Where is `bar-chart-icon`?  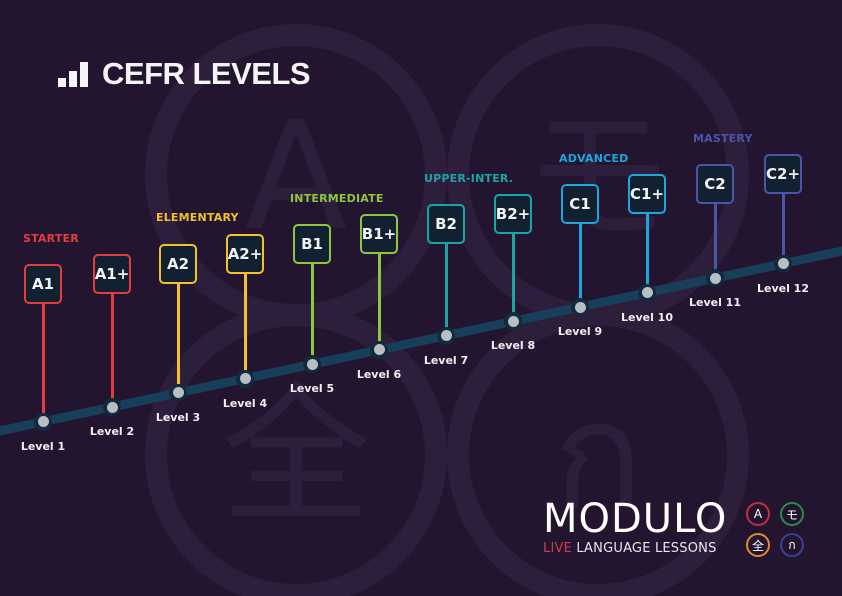
bar-chart-icon is located at coordinates (73, 74).